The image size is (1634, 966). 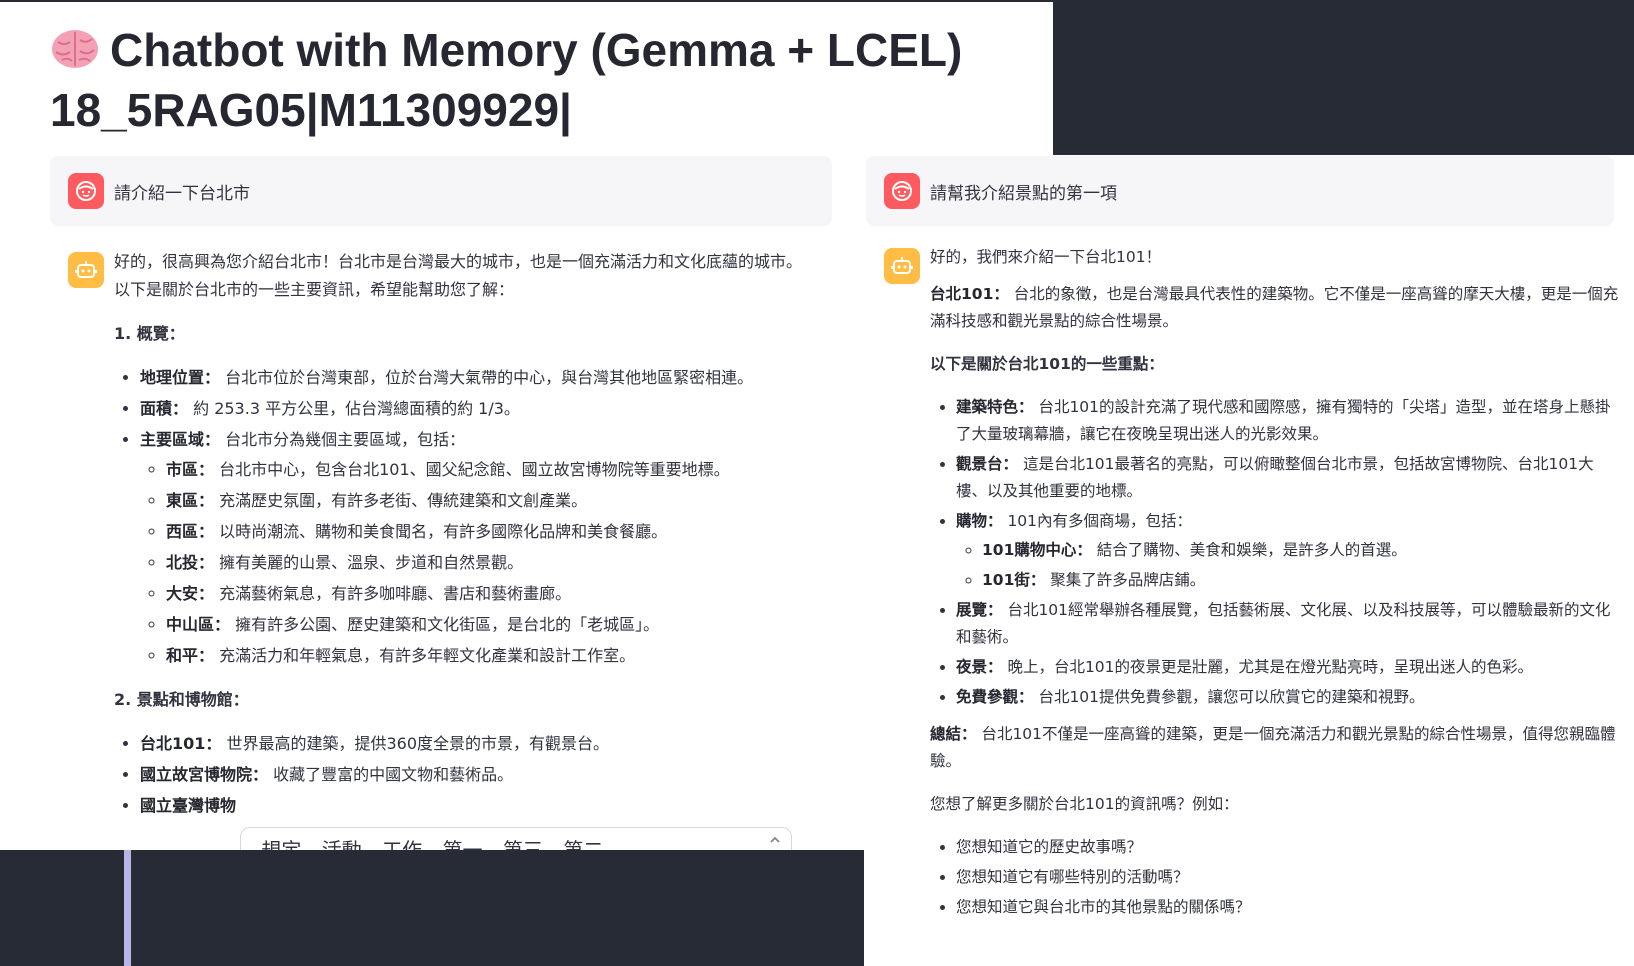 I want to click on item-label: 展覽：, so click(x=979, y=610).